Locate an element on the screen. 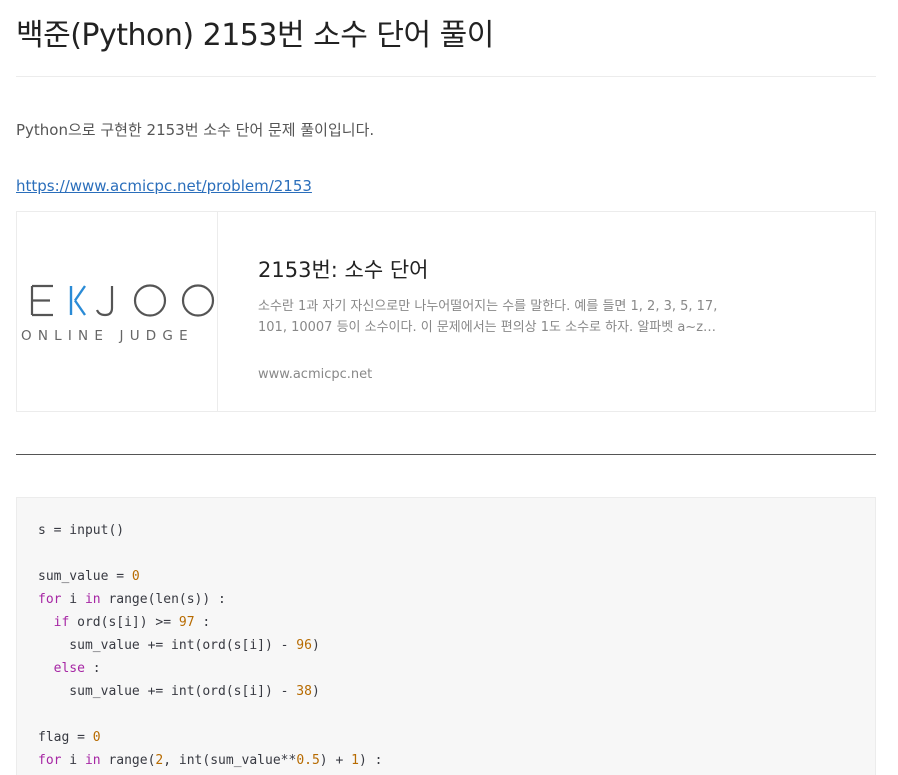 This screenshot has width=898, height=775. baekjoon-logo: ONLINE JUDGE is located at coordinates (118, 314).